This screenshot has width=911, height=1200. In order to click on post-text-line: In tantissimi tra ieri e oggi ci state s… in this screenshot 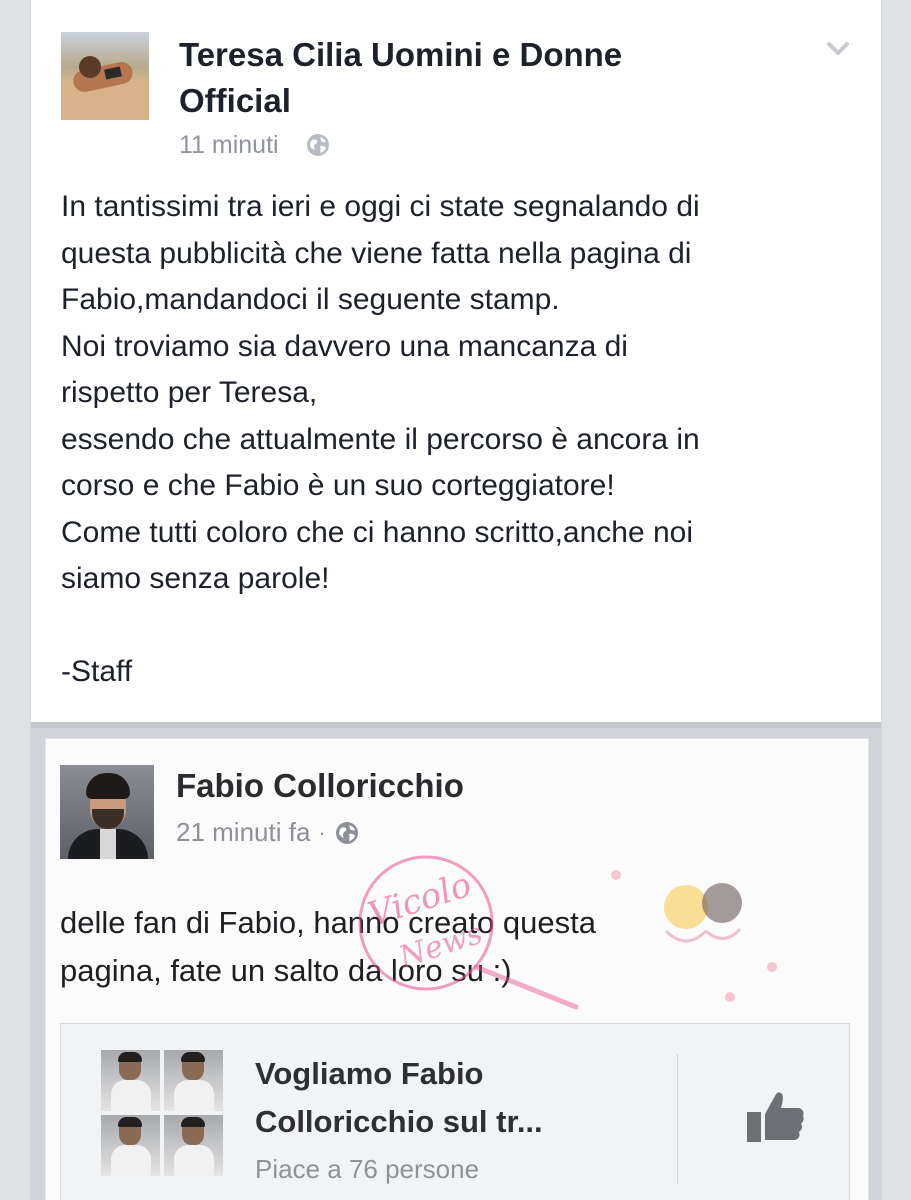, I will do `click(380, 206)`.